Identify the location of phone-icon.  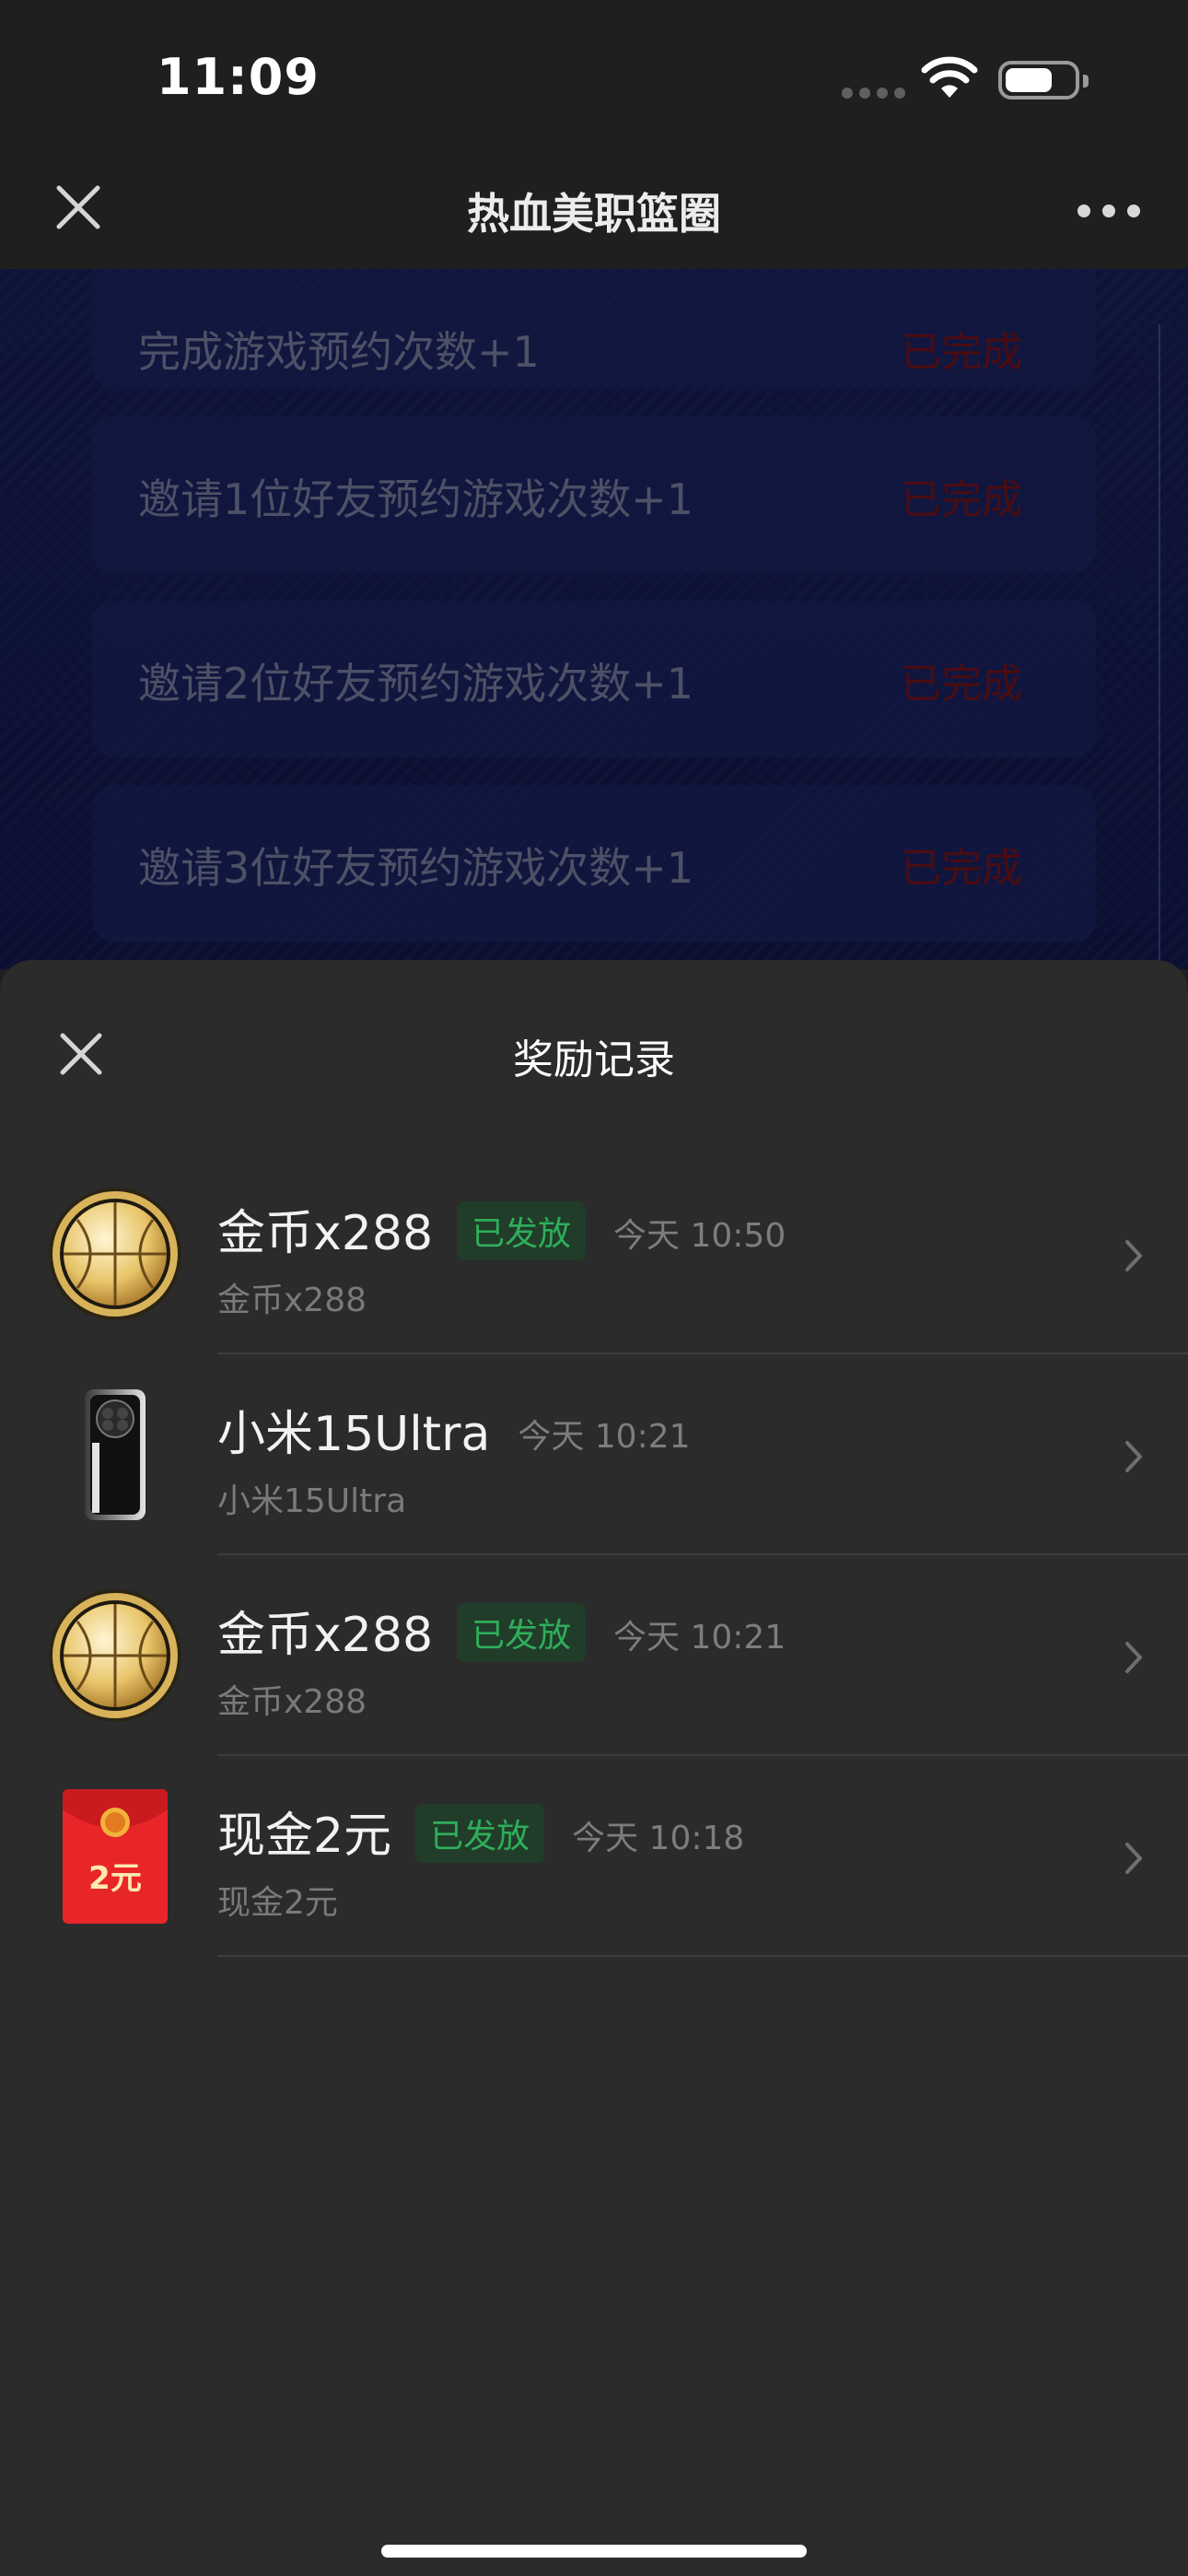
(115, 1454).